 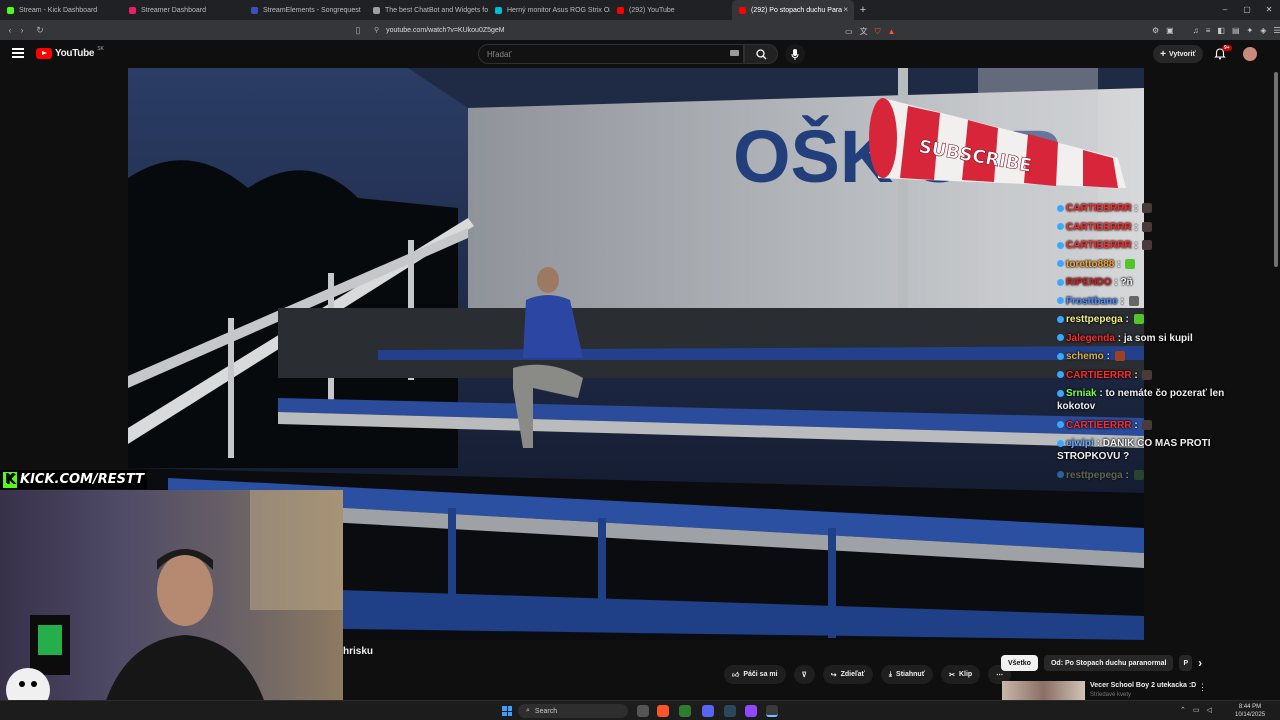 I want to click on chat-text: ja som si kupil, so click(x=1158, y=338).